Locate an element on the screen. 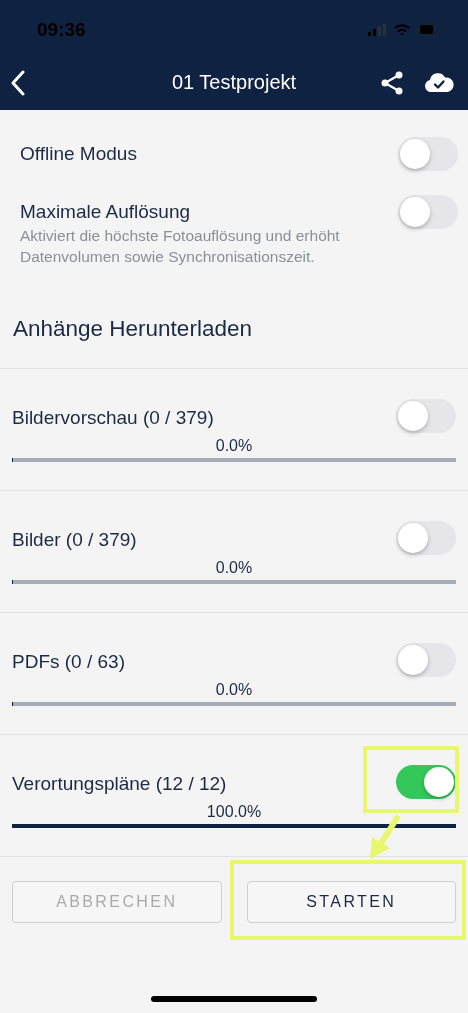  back-icon is located at coordinates (18, 82).